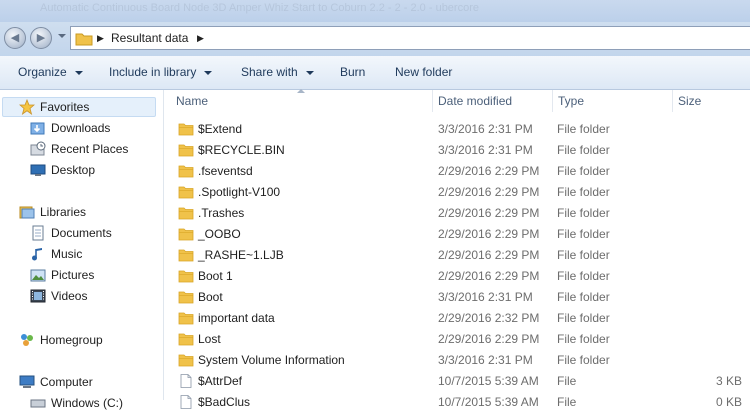 The height and width of the screenshot is (413, 750). What do you see at coordinates (241, 255) in the screenshot?
I see `file-name: _RASHE~1.LJB` at bounding box center [241, 255].